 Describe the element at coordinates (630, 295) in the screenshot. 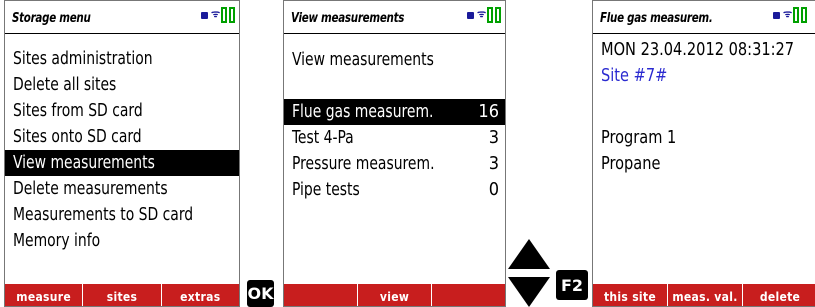

I see `softkey-this-site: this site` at that location.